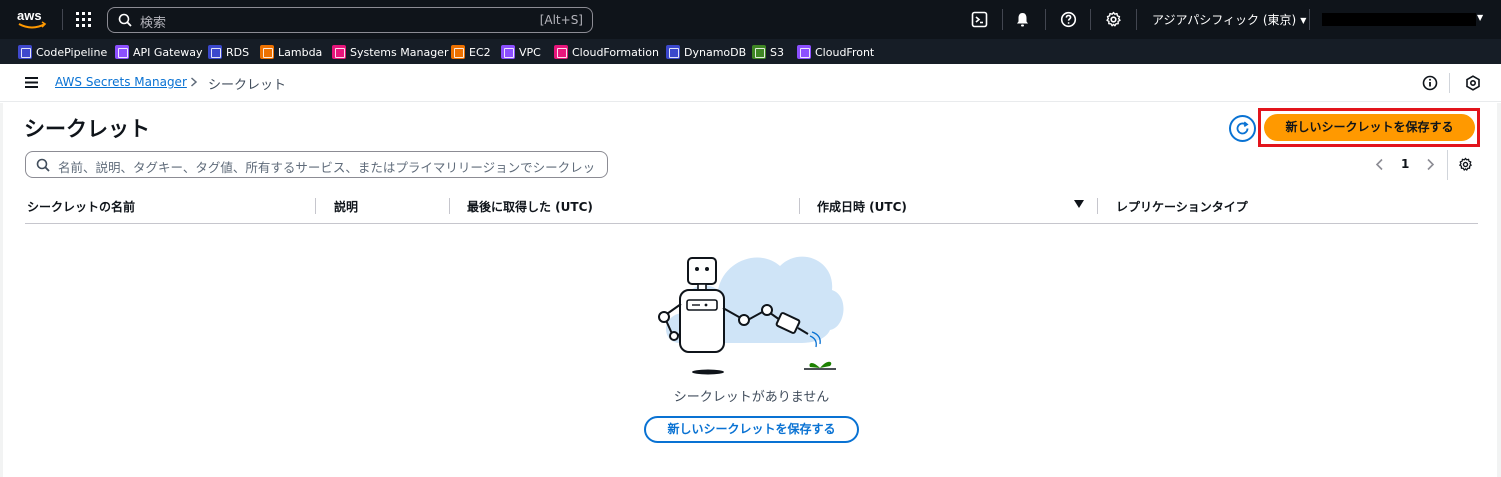  What do you see at coordinates (530, 206) in the screenshot?
I see `column-header-last-retrieved: 最後に取得した (UTC)` at bounding box center [530, 206].